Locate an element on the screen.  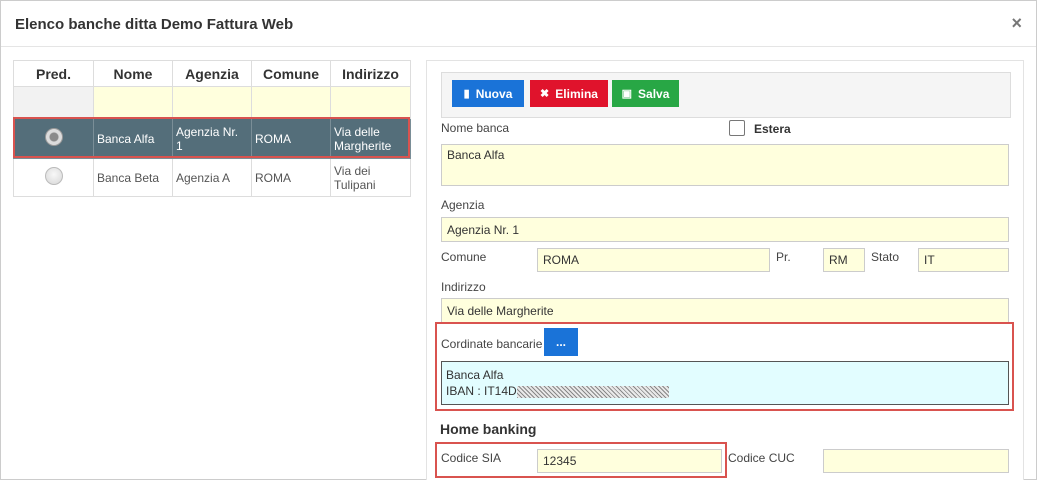
bank-name-label: Nome banca is located at coordinates (475, 128).